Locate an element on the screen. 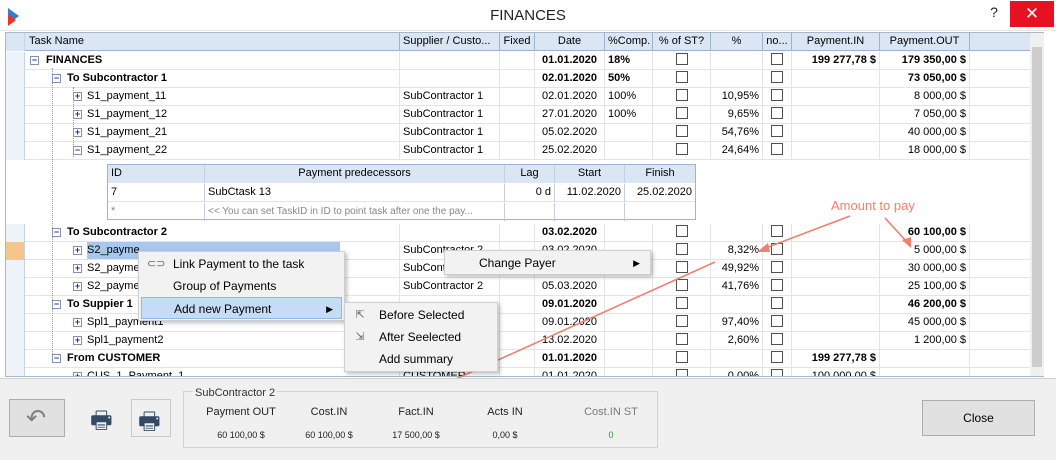  summary-label-cost-in-st: Cost.IN ST is located at coordinates (611, 412).